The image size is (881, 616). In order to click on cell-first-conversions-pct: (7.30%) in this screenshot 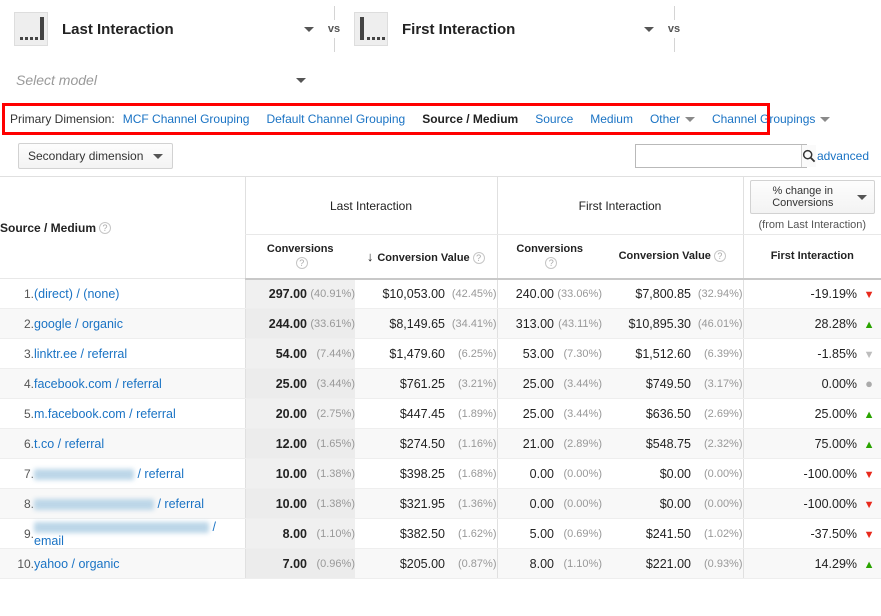, I will do `click(578, 353)`.